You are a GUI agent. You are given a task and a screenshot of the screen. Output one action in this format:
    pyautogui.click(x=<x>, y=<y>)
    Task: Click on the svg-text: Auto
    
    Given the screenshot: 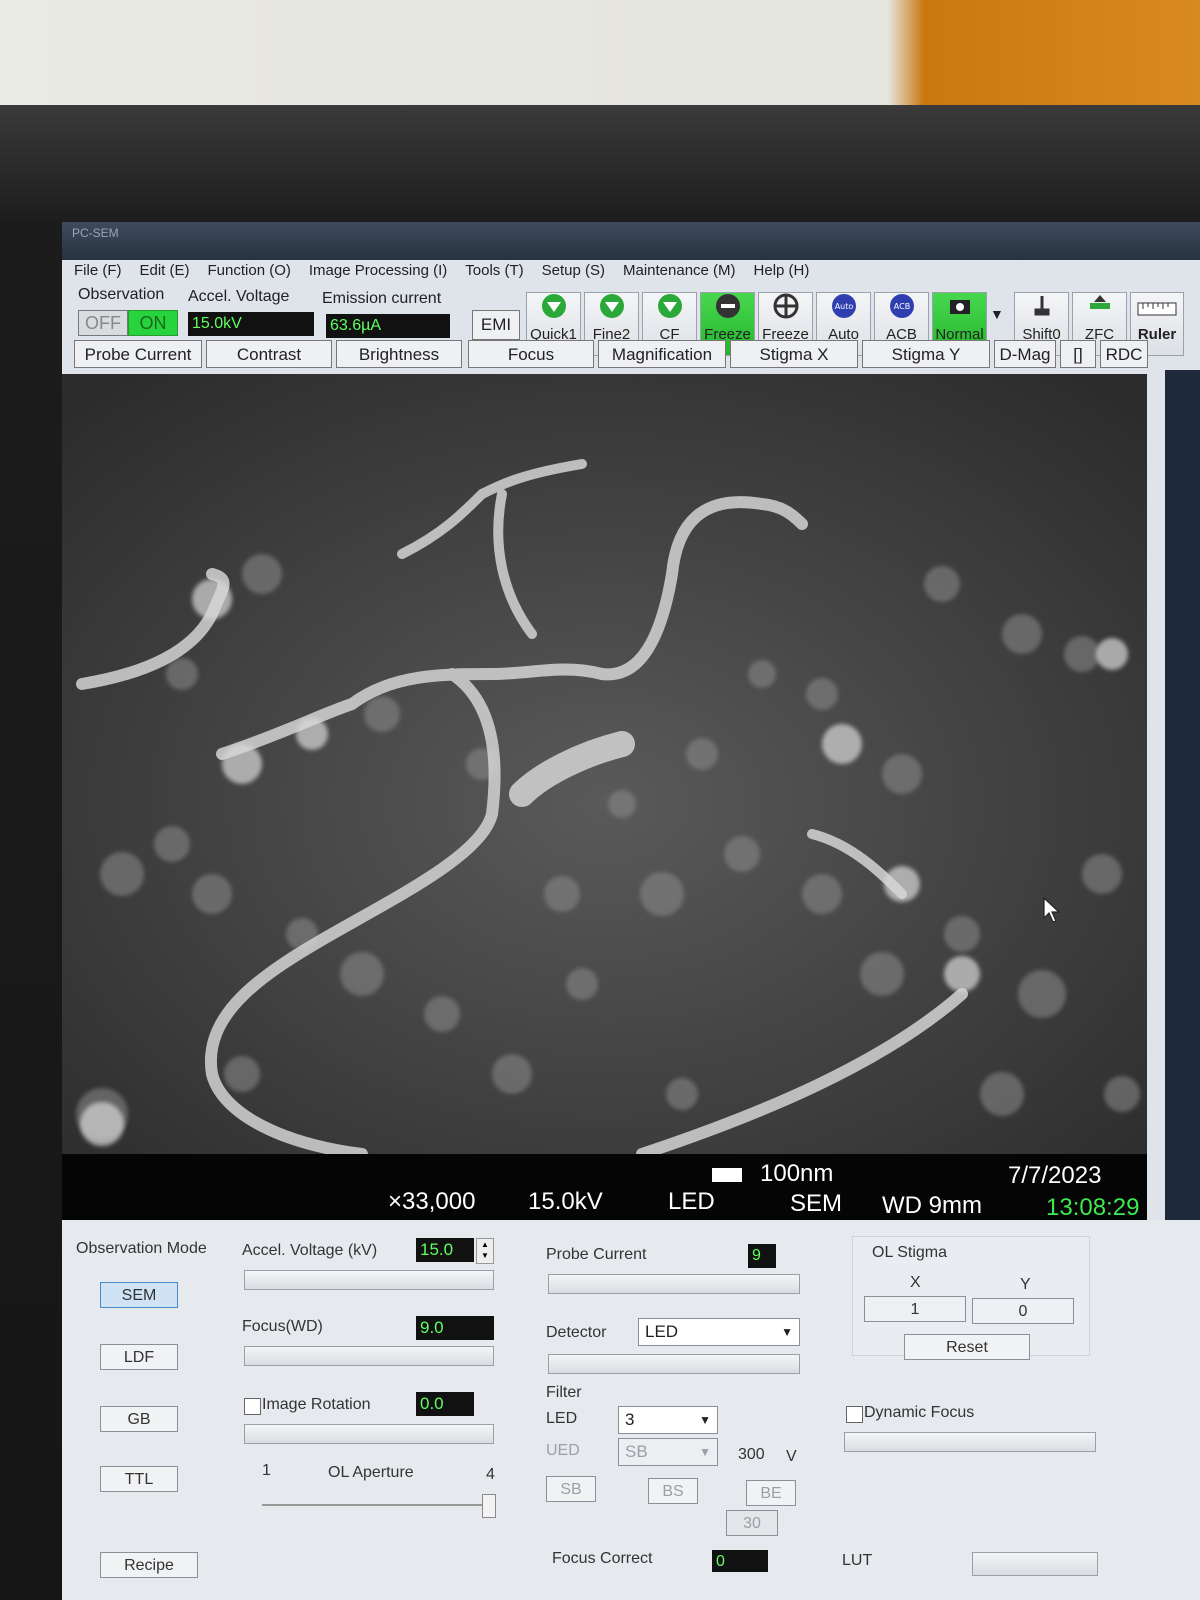 What is the action you would take?
    pyautogui.click(x=843, y=306)
    